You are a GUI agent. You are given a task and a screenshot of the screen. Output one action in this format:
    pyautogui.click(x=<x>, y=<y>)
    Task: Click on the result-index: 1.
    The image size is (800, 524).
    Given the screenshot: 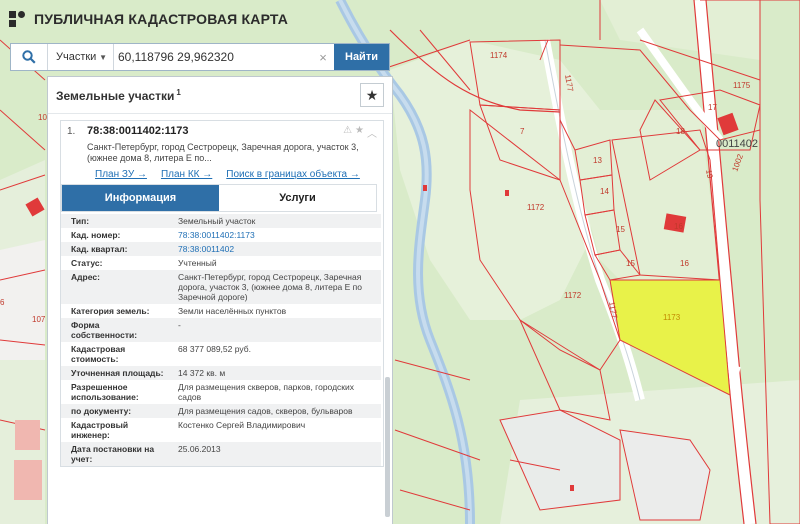 What is the action you would take?
    pyautogui.click(x=71, y=131)
    